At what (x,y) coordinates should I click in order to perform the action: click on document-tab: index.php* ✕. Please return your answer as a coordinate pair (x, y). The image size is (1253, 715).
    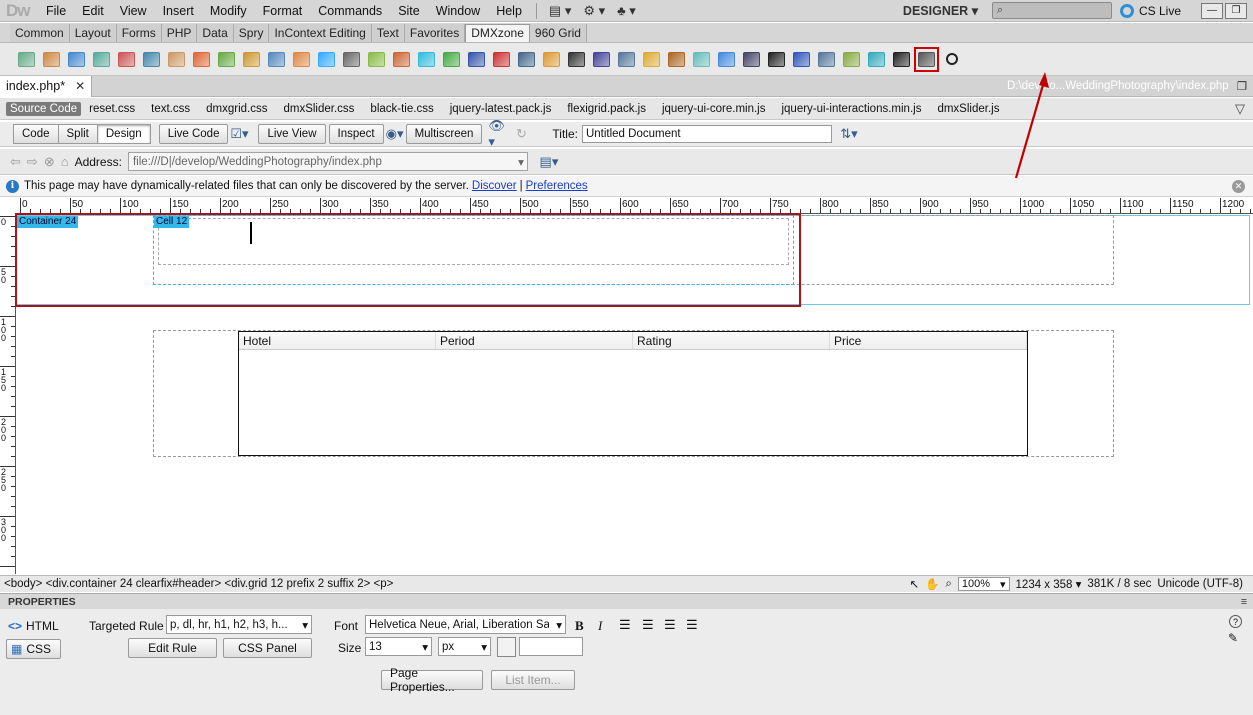
    Looking at the image, I should click on (46, 86).